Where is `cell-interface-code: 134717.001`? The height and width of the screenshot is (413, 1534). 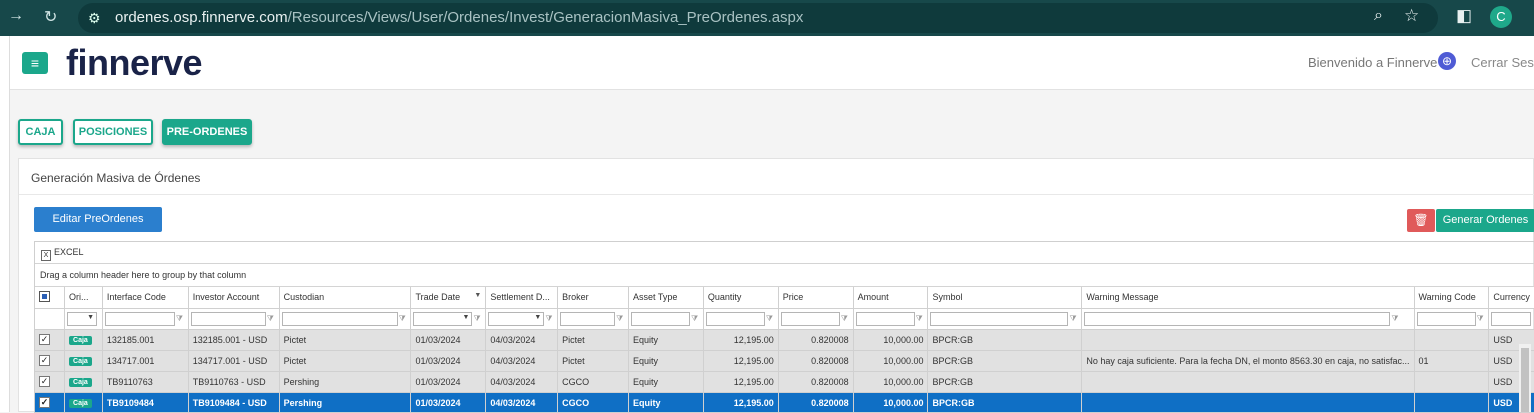 cell-interface-code: 134717.001 is located at coordinates (145, 361).